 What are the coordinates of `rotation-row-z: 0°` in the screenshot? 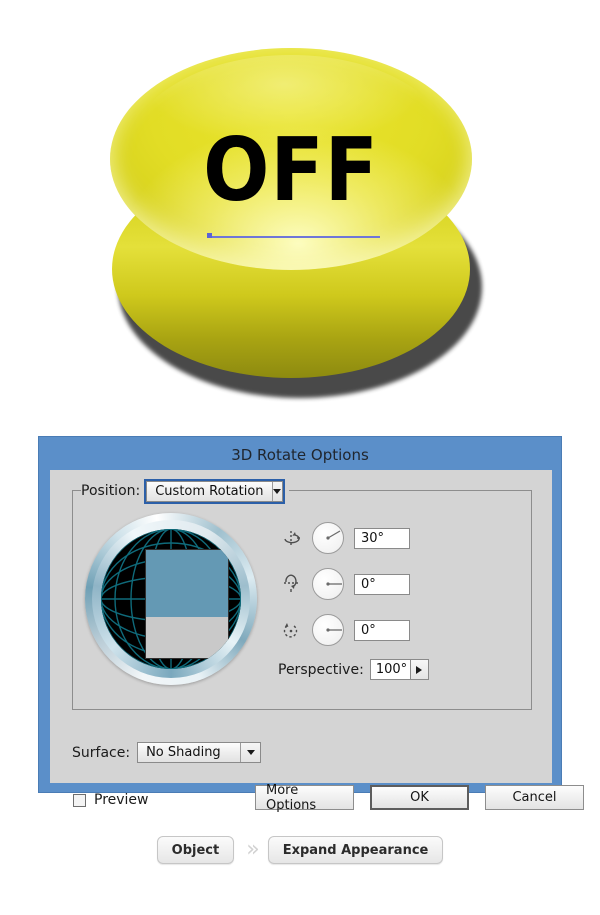 It's located at (344, 630).